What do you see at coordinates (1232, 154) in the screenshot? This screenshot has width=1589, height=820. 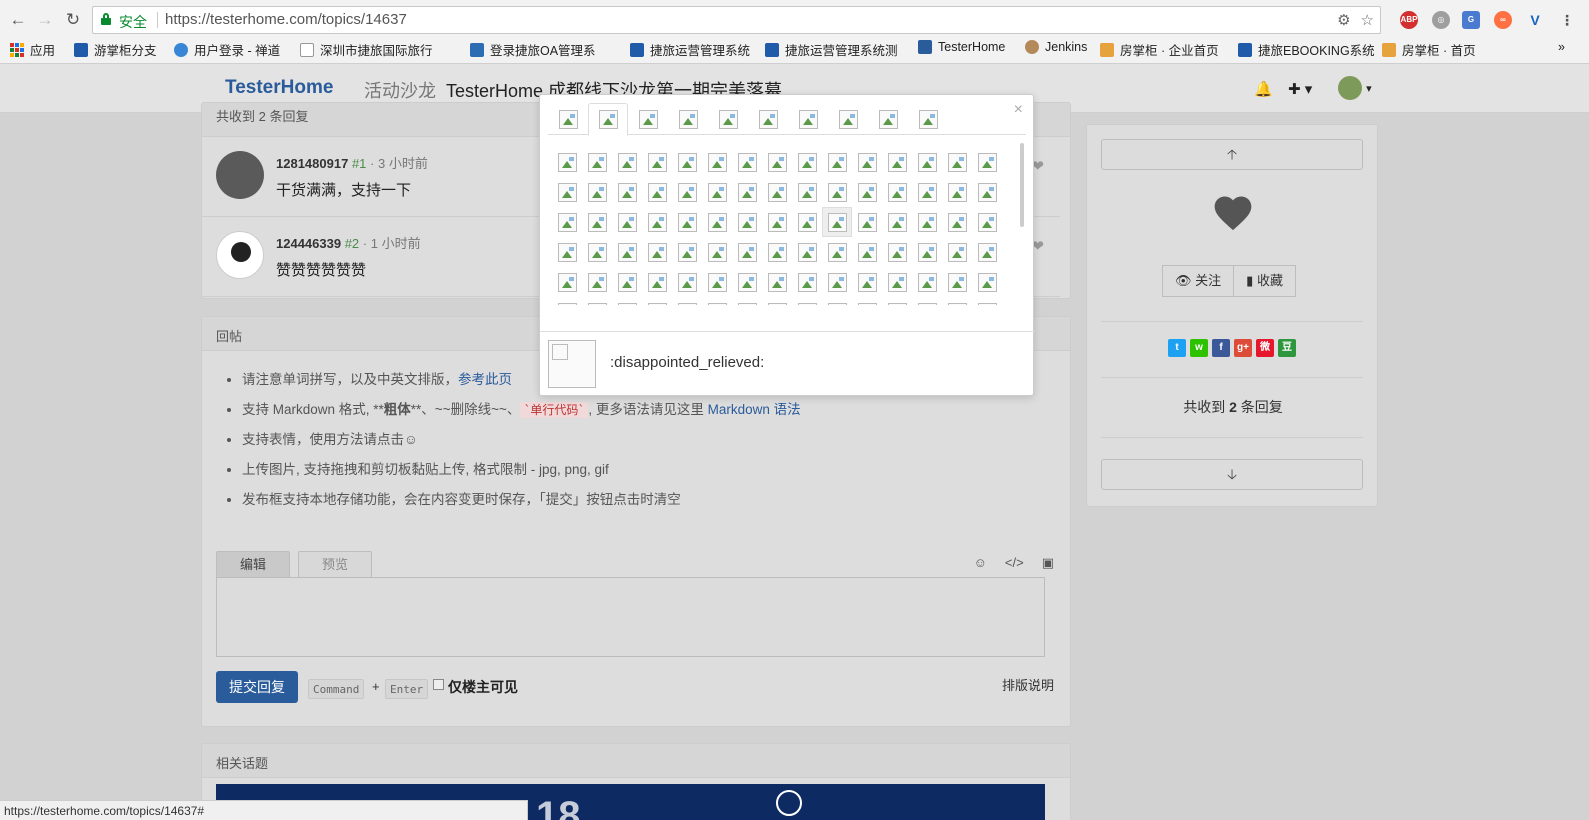 I see `scroll-top-button: 🡡` at bounding box center [1232, 154].